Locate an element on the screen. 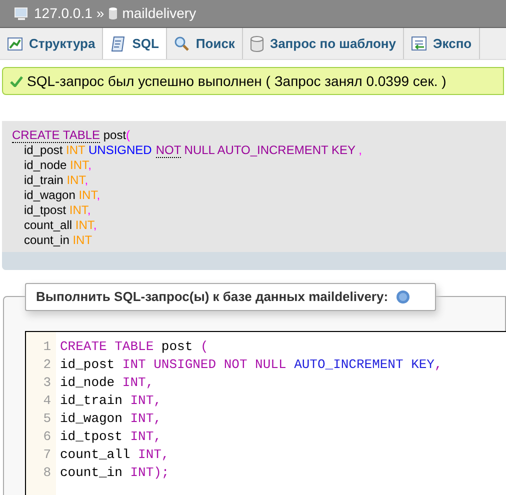 This screenshot has height=495, width=506. line-number: 2 is located at coordinates (46, 365).